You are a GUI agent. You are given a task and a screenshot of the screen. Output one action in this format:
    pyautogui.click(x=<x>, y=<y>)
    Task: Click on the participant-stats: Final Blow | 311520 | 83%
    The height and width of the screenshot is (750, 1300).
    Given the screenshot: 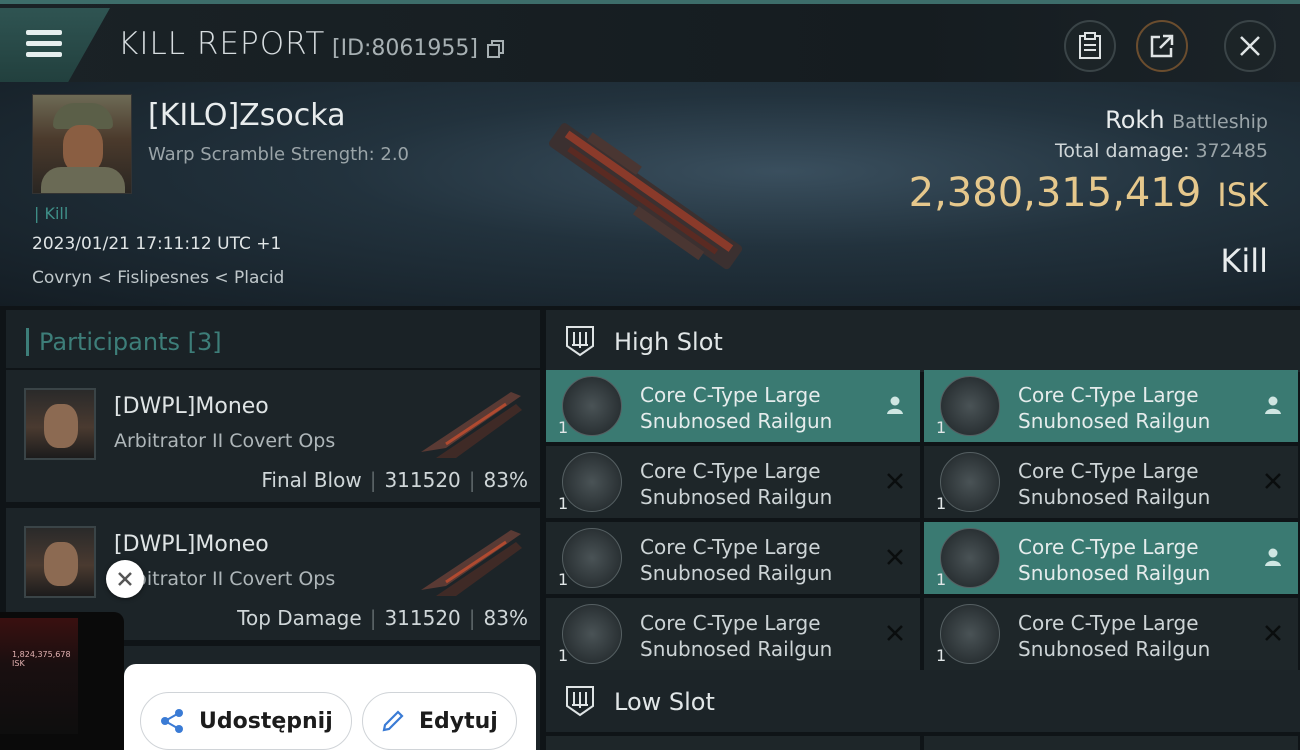 What is the action you would take?
    pyautogui.click(x=394, y=480)
    